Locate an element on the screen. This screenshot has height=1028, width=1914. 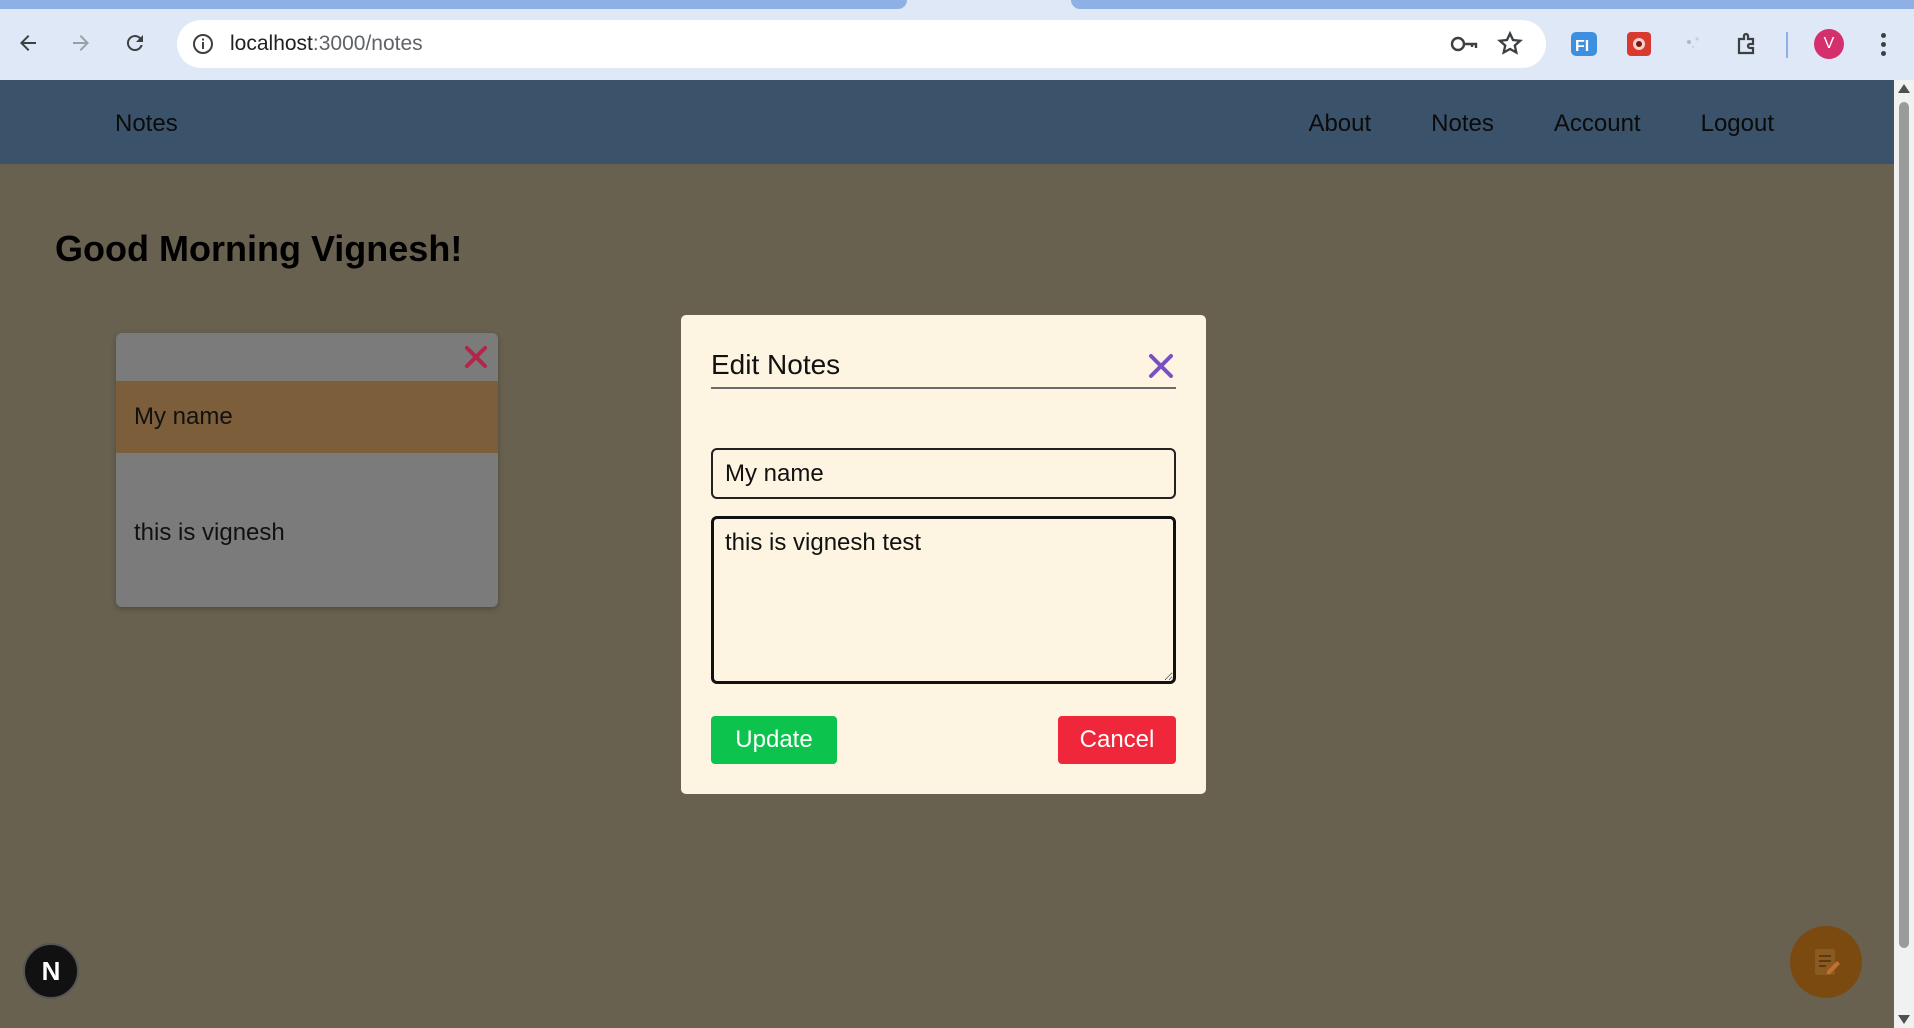
close-icon is located at coordinates (1161, 366).